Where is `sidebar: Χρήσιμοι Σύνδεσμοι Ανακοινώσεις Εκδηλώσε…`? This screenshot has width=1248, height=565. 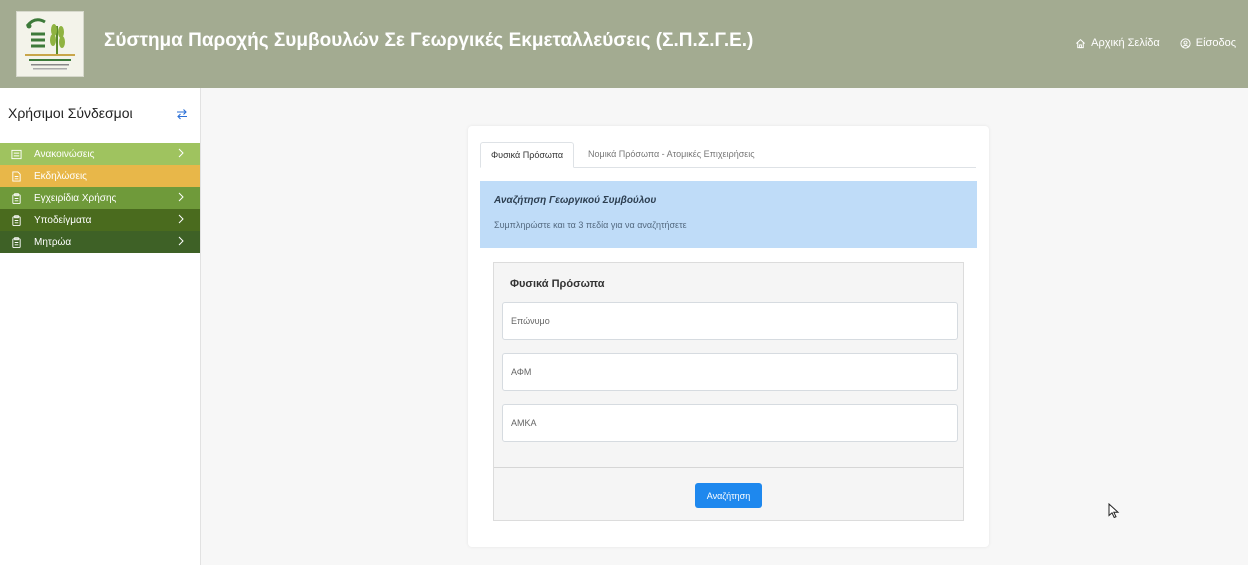
sidebar: Χρήσιμοι Σύνδεσμοι Ανακοινώσεις Εκδηλώσε… is located at coordinates (100, 326).